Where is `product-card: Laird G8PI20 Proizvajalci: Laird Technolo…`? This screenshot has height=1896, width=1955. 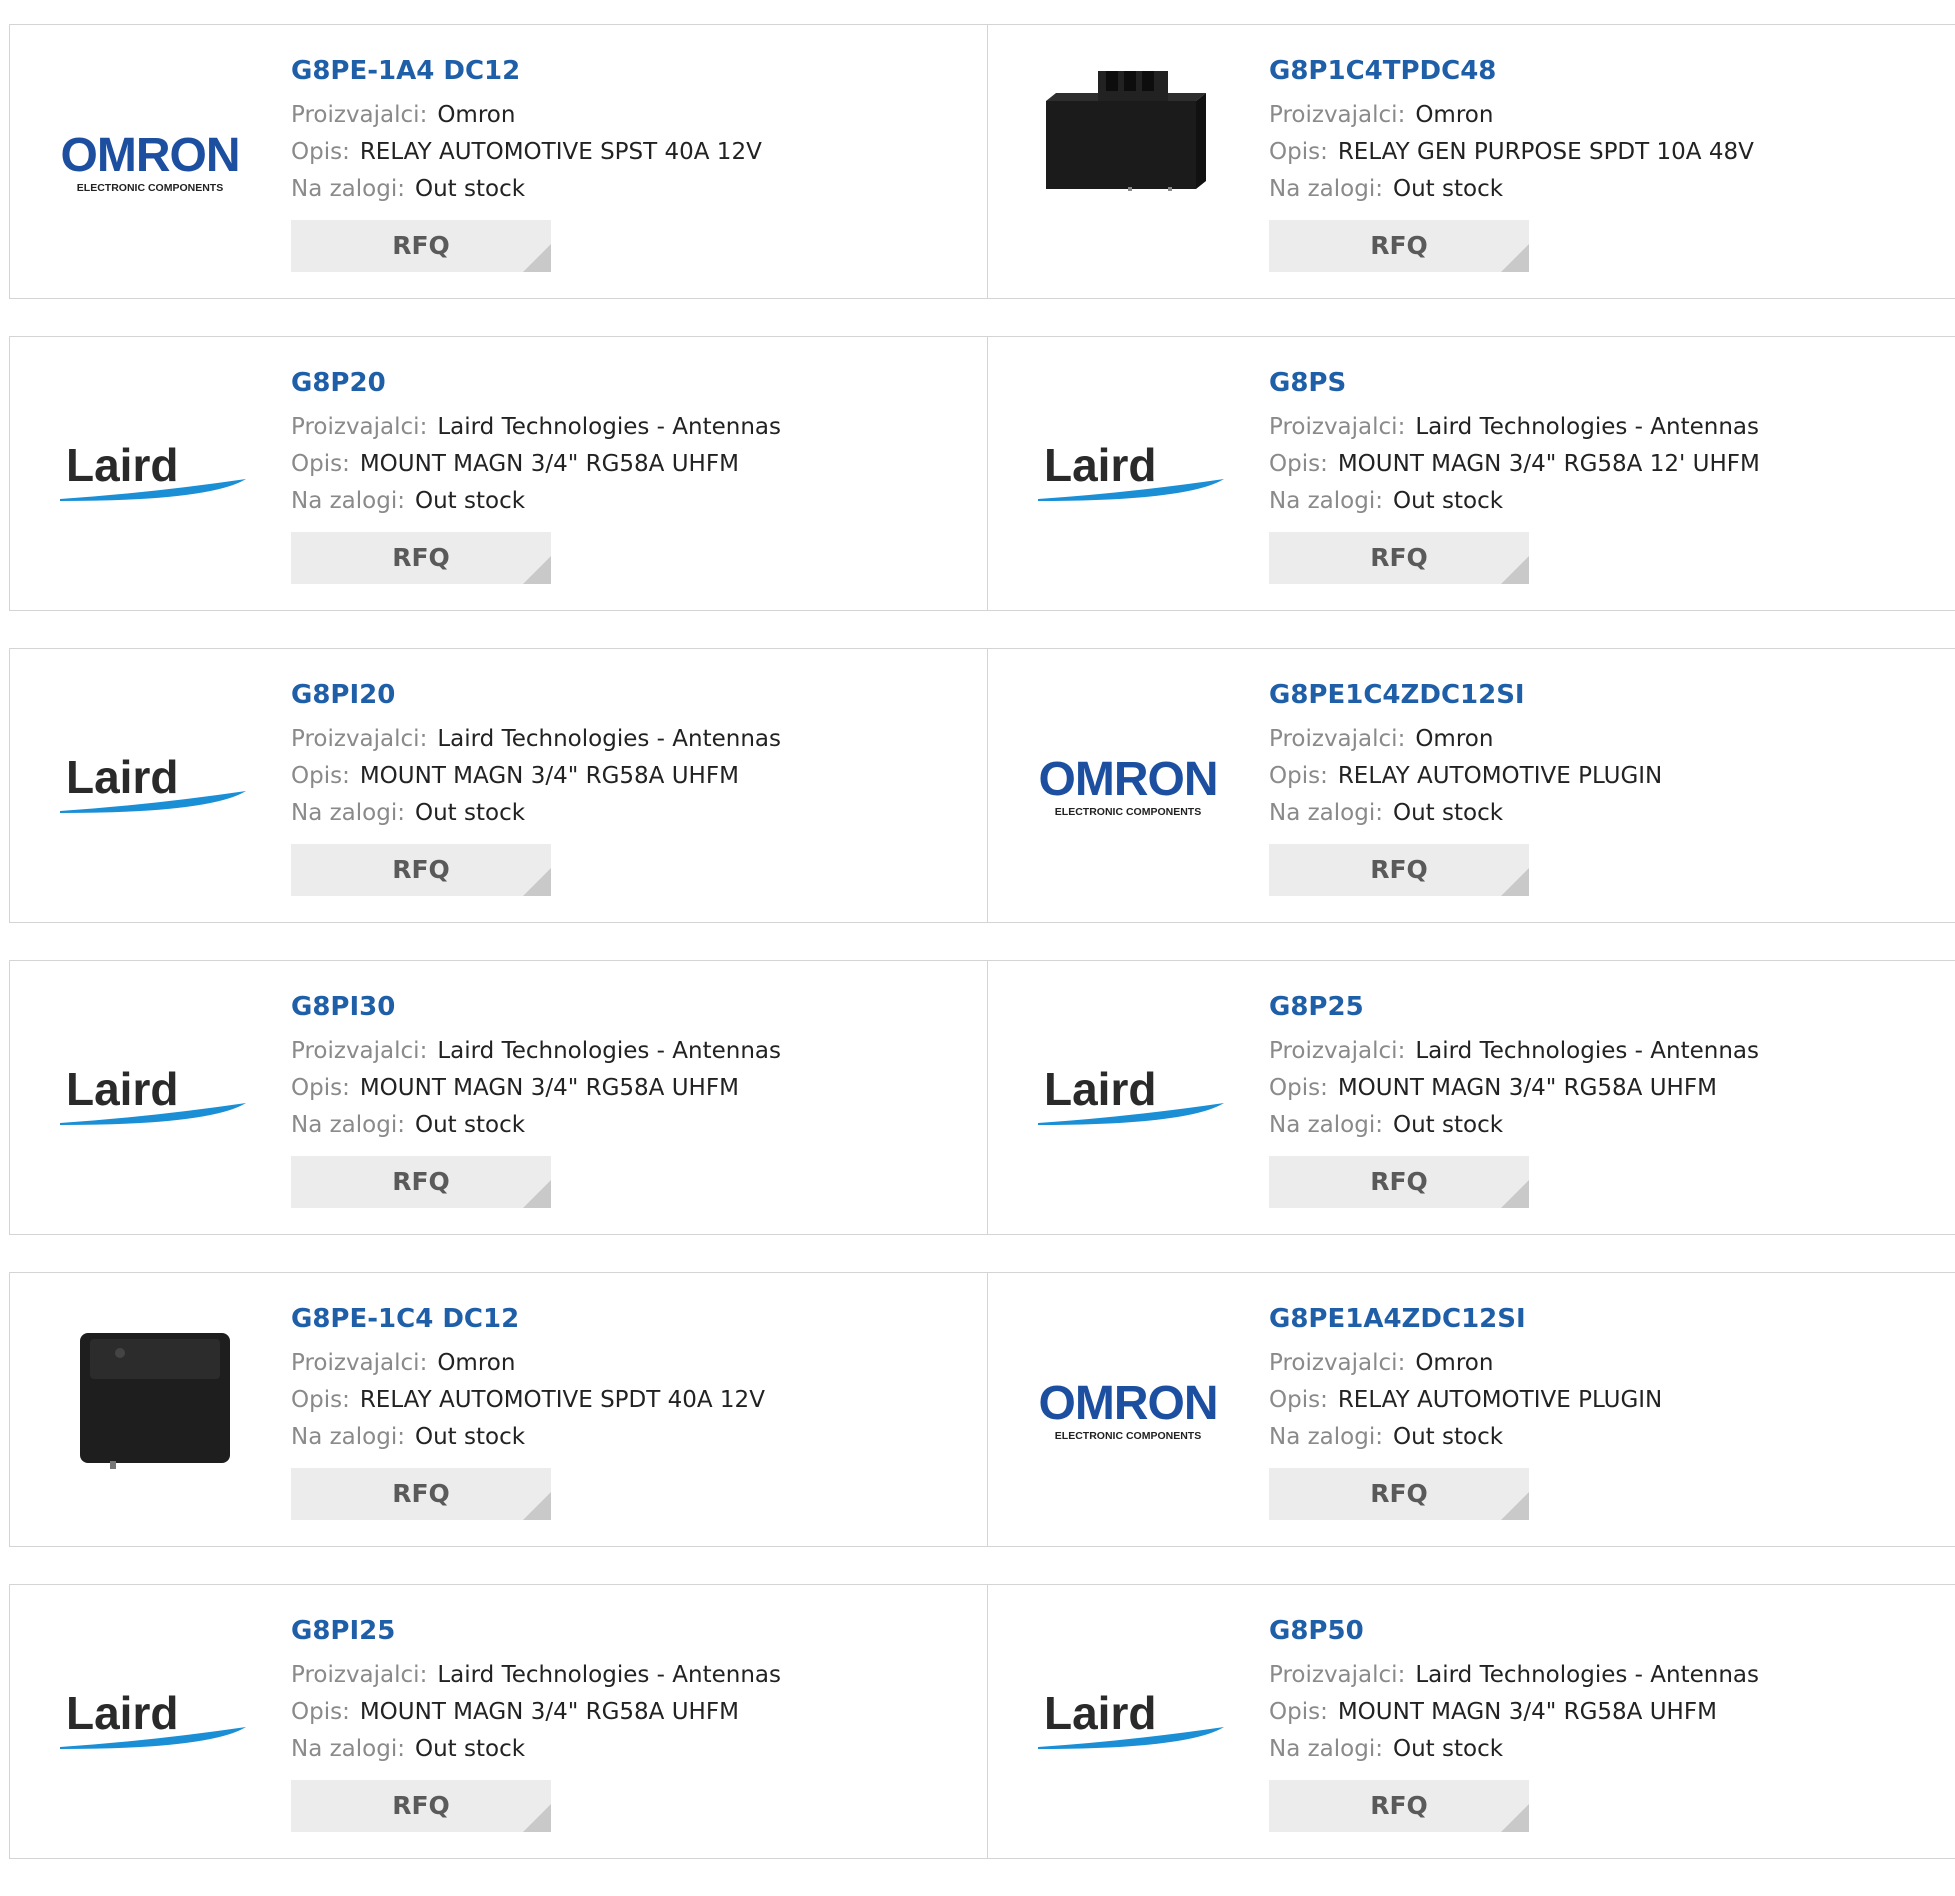
product-card: Laird G8PI20 Proizvajalci: Laird Technolo… is located at coordinates (499, 785).